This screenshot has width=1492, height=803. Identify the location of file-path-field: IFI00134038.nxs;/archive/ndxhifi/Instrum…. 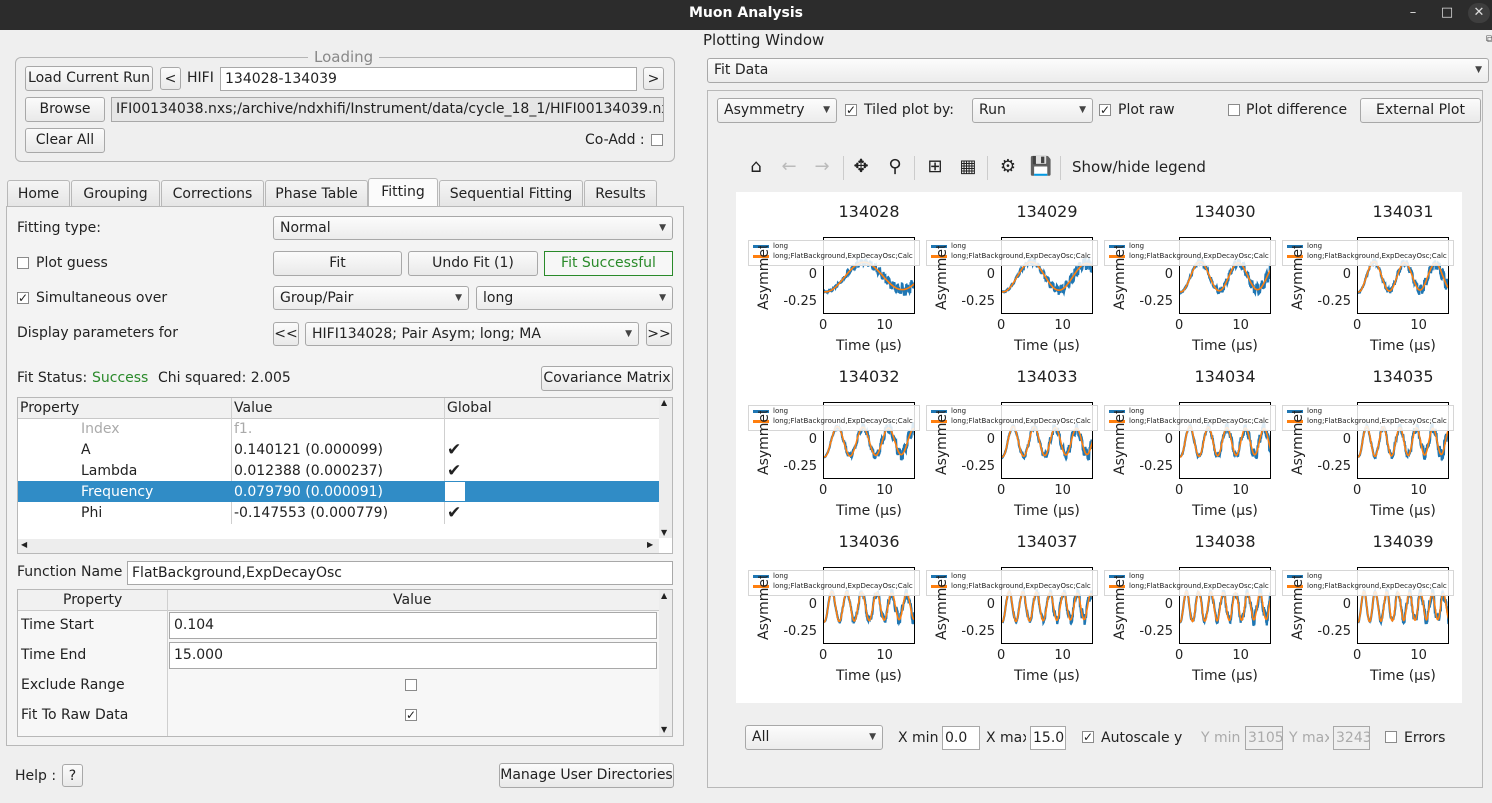
(387, 109).